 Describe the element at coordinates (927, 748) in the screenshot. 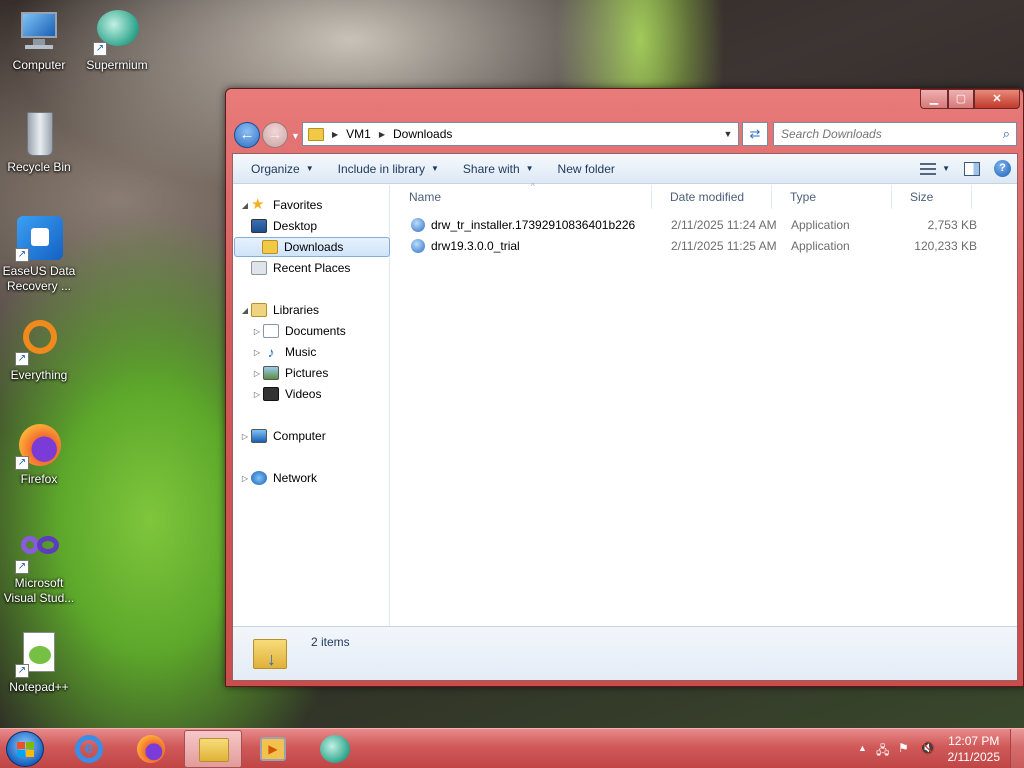

I see `volume-muted-icon: 🔇` at that location.